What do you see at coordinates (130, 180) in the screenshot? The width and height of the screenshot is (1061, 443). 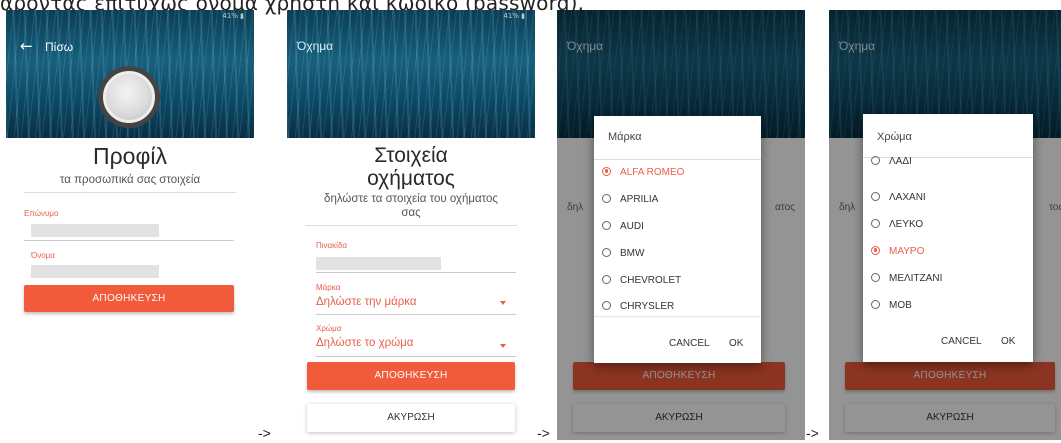 I see `page-subtitle: τα προσωπικά σας στοιχεία` at bounding box center [130, 180].